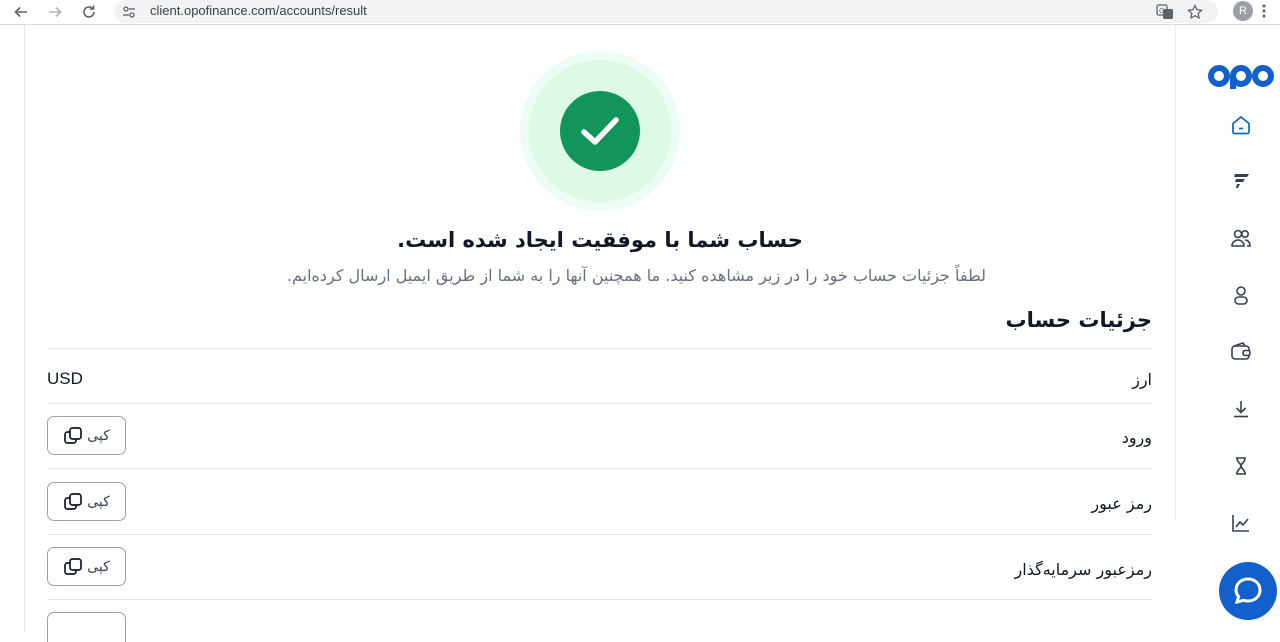  Describe the element at coordinates (1241, 181) in the screenshot. I see `trade-icon` at that location.